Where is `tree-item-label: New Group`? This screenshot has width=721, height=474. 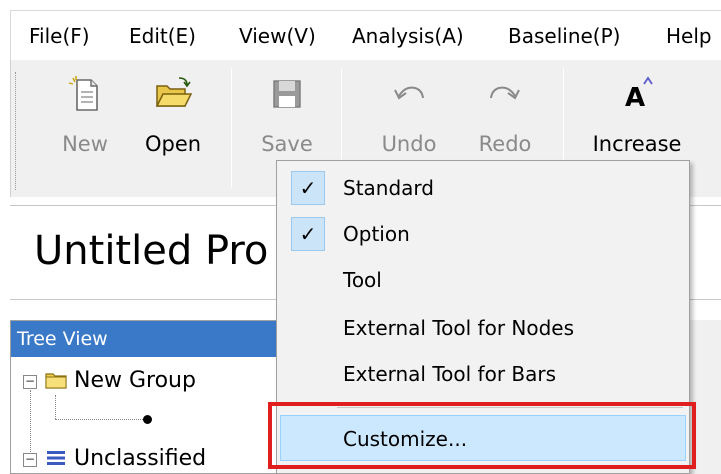
tree-item-label: New Group is located at coordinates (135, 380).